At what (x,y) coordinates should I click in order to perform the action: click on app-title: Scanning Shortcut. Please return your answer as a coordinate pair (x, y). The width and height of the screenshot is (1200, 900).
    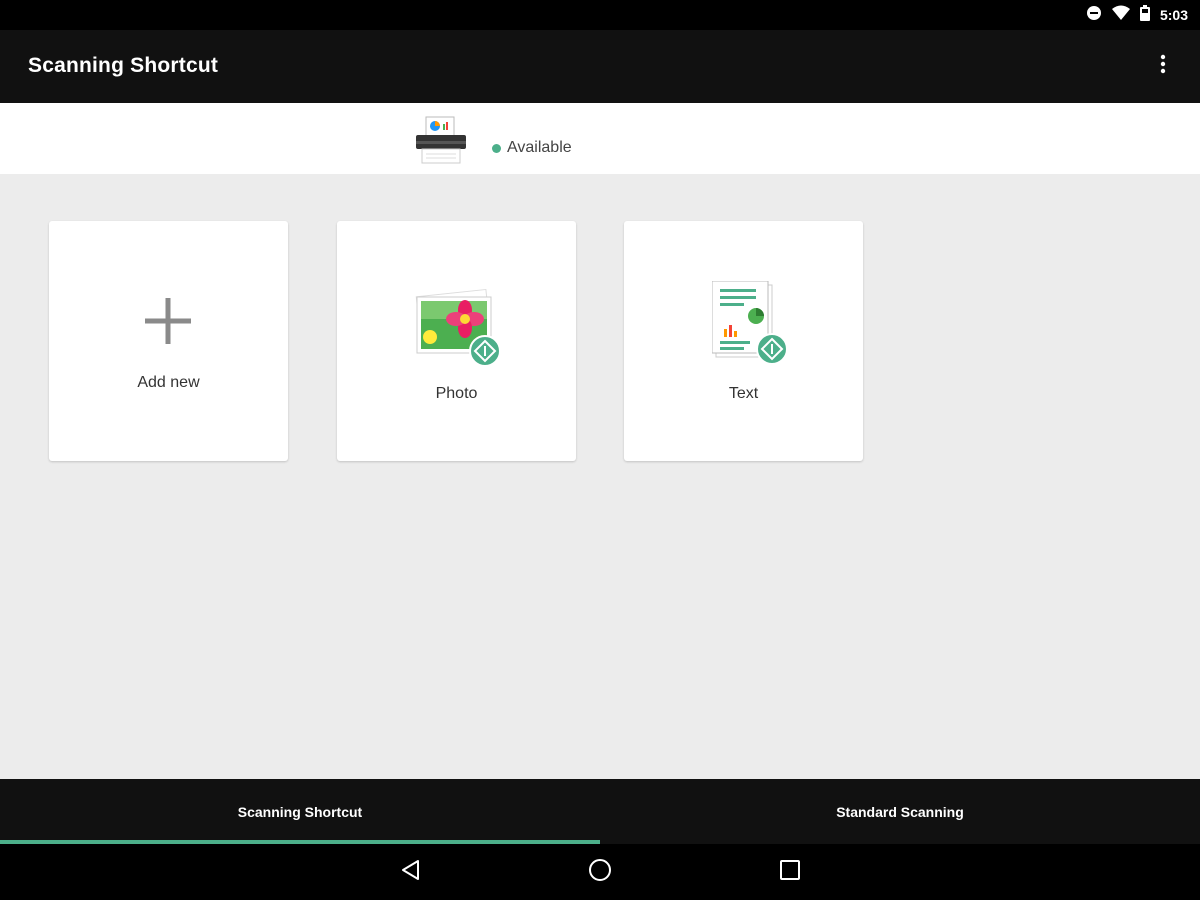
    Looking at the image, I should click on (123, 65).